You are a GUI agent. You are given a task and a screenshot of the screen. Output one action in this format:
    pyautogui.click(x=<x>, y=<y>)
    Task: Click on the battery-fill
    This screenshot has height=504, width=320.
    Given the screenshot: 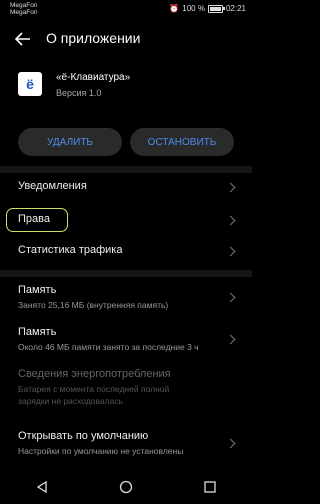 What is the action you would take?
    pyautogui.click(x=215, y=8)
    